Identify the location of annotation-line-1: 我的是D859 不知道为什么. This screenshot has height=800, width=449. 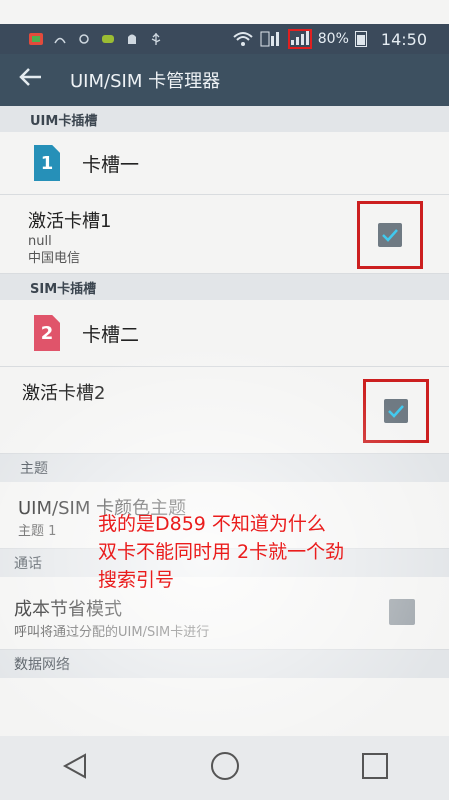
(212, 524).